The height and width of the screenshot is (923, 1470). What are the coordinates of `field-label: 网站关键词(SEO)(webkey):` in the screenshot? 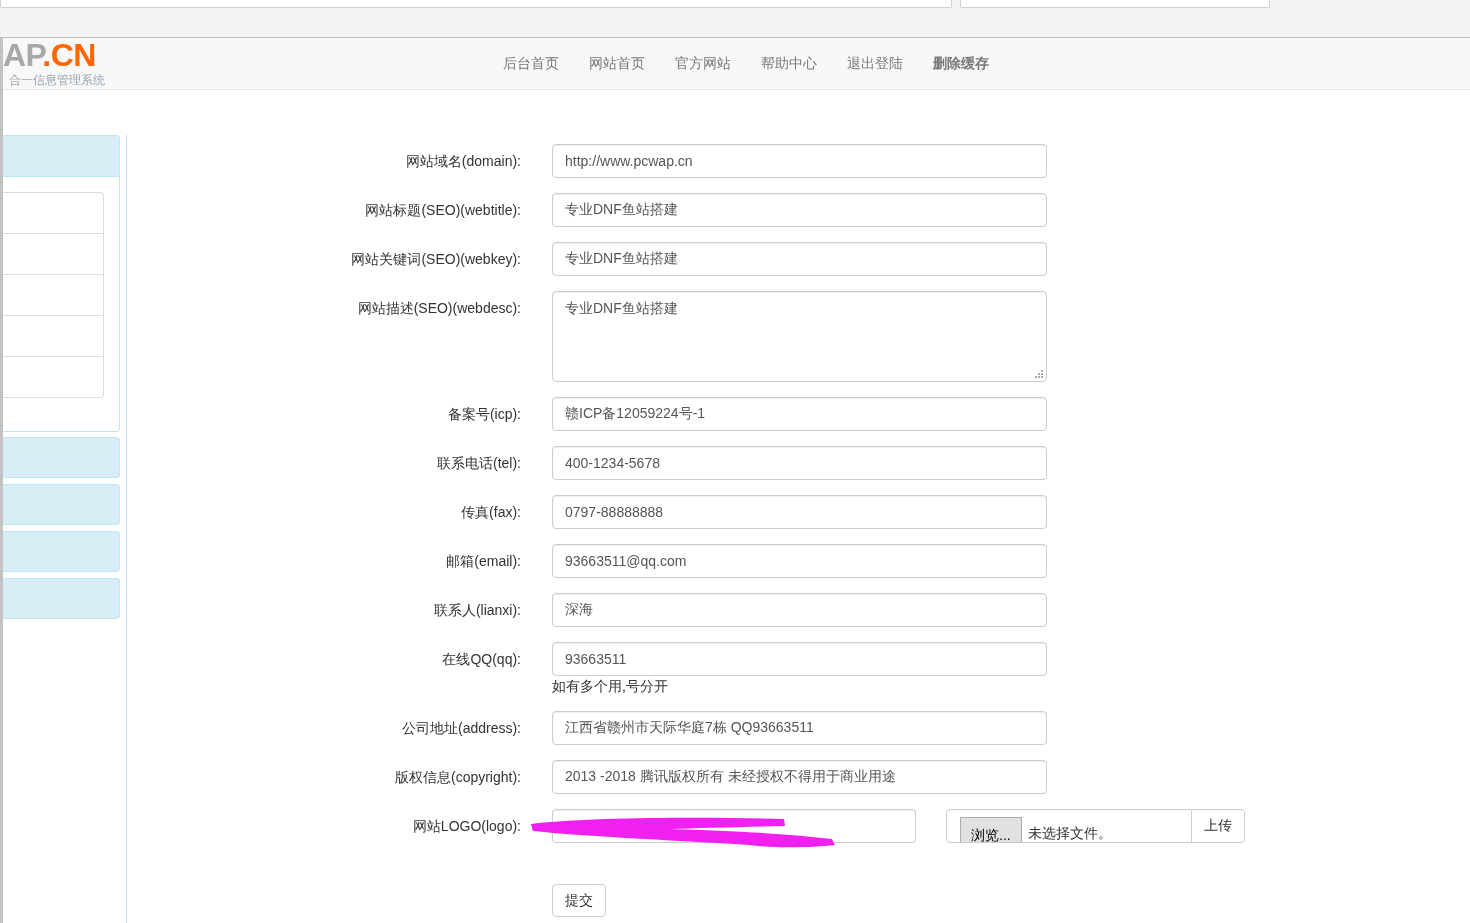 It's located at (435, 259).